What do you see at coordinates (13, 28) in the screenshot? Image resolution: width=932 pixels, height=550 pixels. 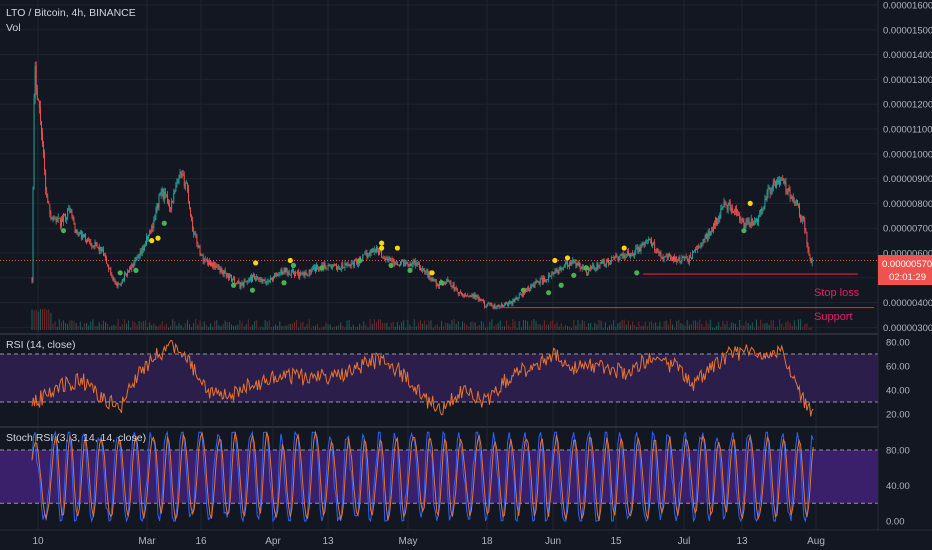 I see `volume-label: Vol` at bounding box center [13, 28].